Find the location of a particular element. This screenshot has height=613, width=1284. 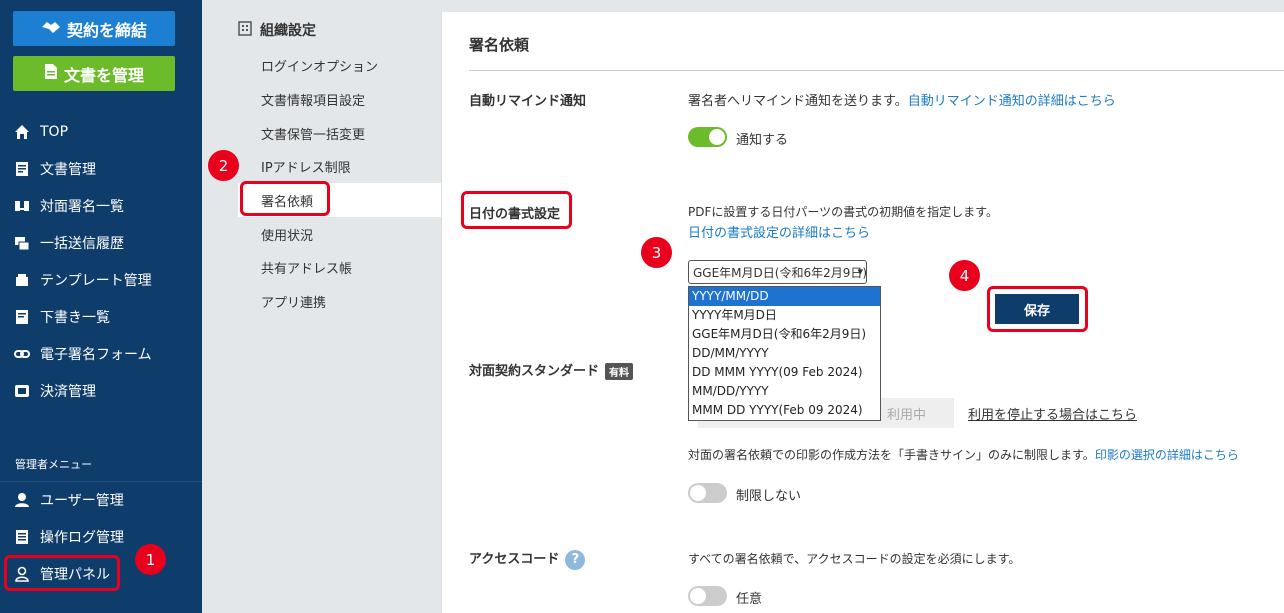

reminder-label: 自動リマインド通知 is located at coordinates (528, 101).